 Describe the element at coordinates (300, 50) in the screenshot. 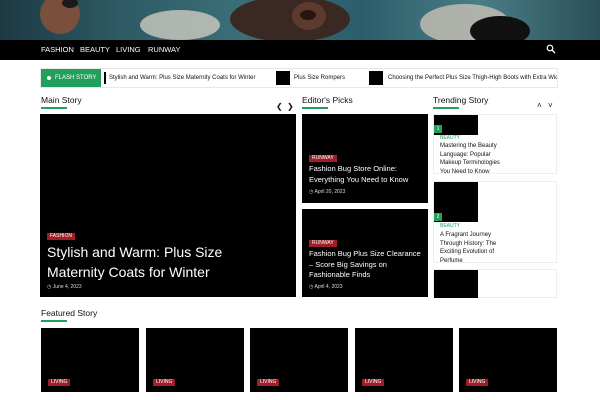

I see `main-nav: FASHION BEAUTY LIVING RUNWAY` at that location.